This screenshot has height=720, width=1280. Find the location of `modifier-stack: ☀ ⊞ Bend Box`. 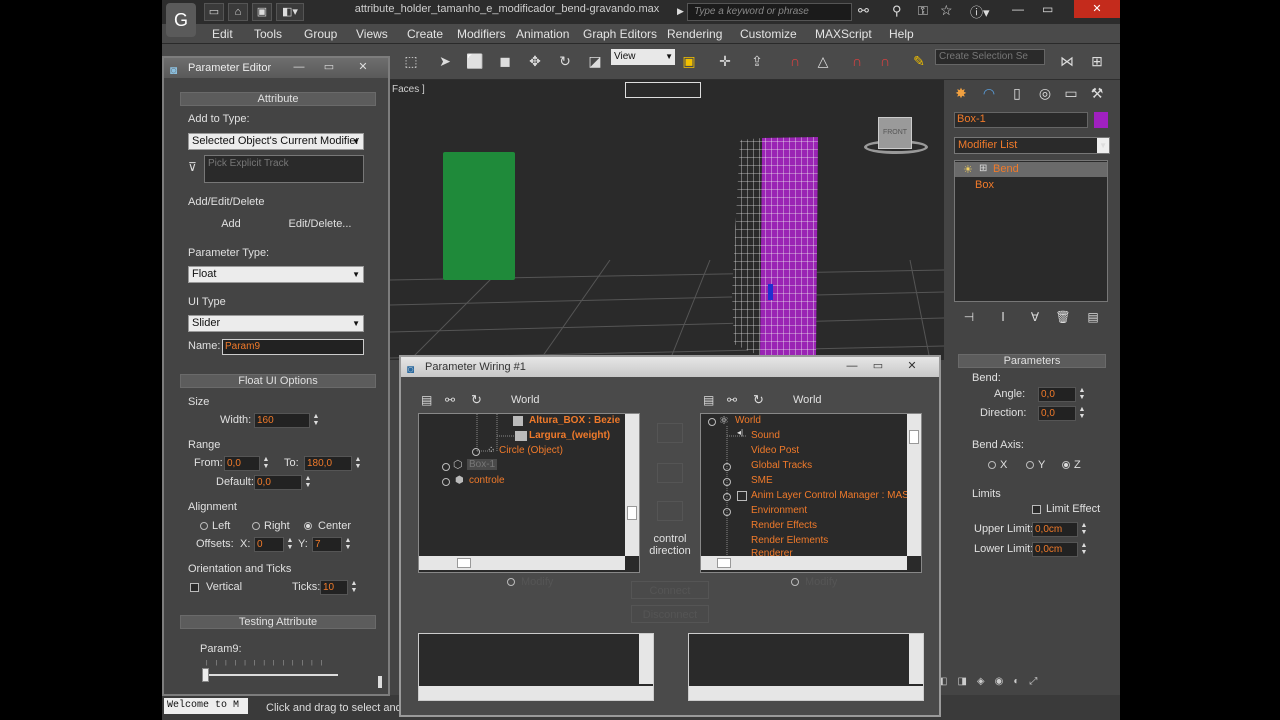

modifier-stack: ☀ ⊞ Bend Box is located at coordinates (1031, 231).